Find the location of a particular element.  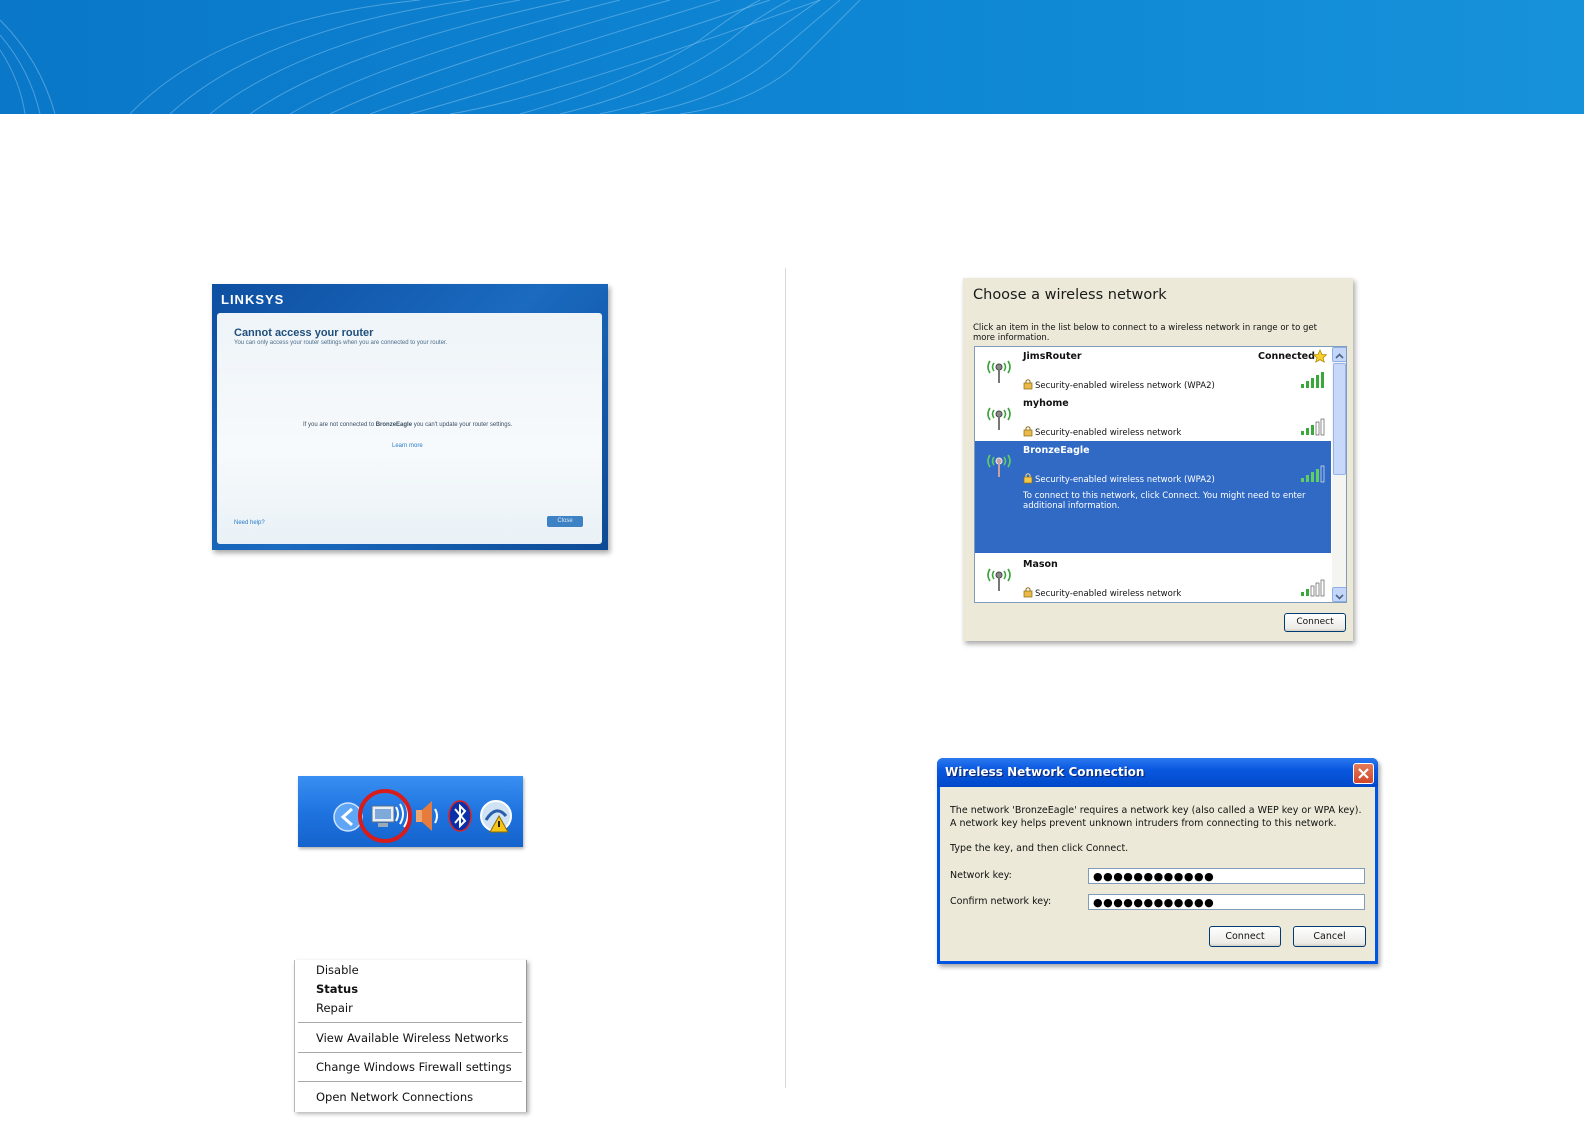

list-scrollbar is located at coordinates (1339, 474).